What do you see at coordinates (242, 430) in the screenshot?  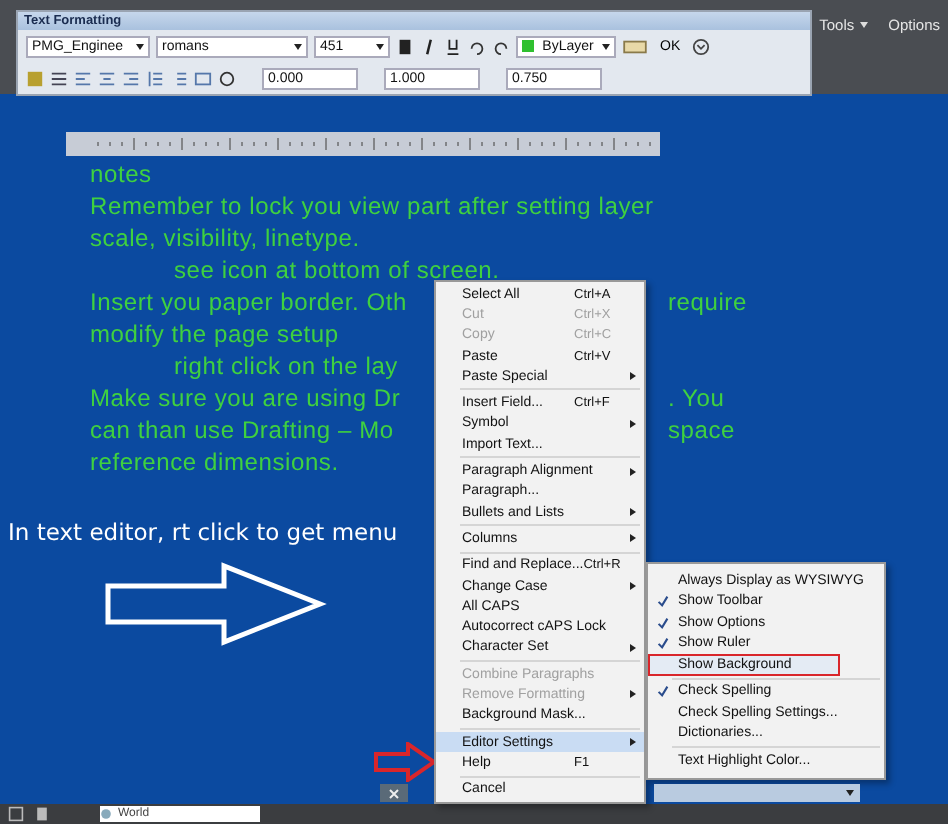 I see `note-text: can than use Drafting – Mo` at bounding box center [242, 430].